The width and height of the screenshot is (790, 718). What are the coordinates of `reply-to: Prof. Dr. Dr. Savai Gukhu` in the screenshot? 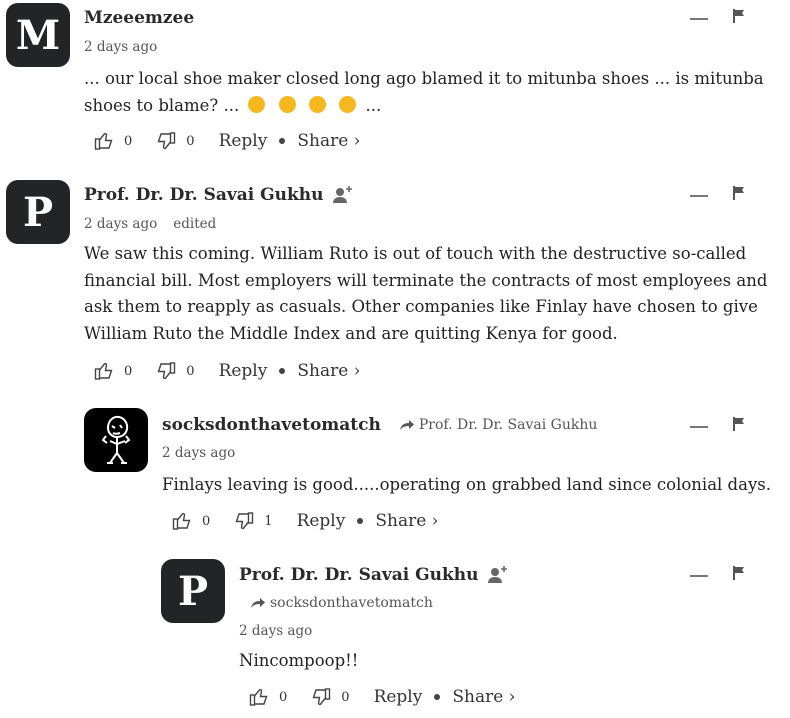 It's located at (498, 425).